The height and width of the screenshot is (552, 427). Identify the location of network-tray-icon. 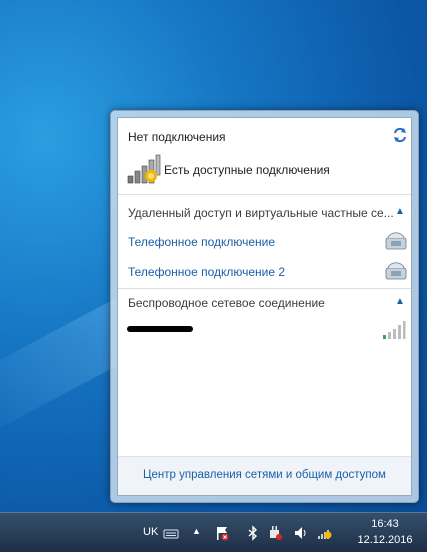
(325, 533).